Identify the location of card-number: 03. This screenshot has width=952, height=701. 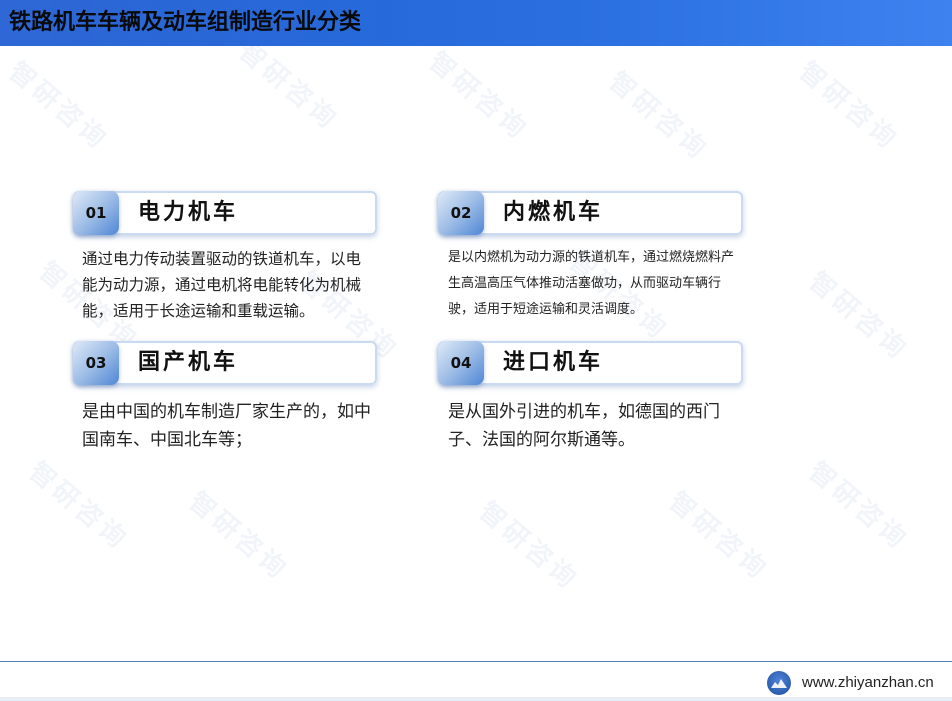
(96, 363).